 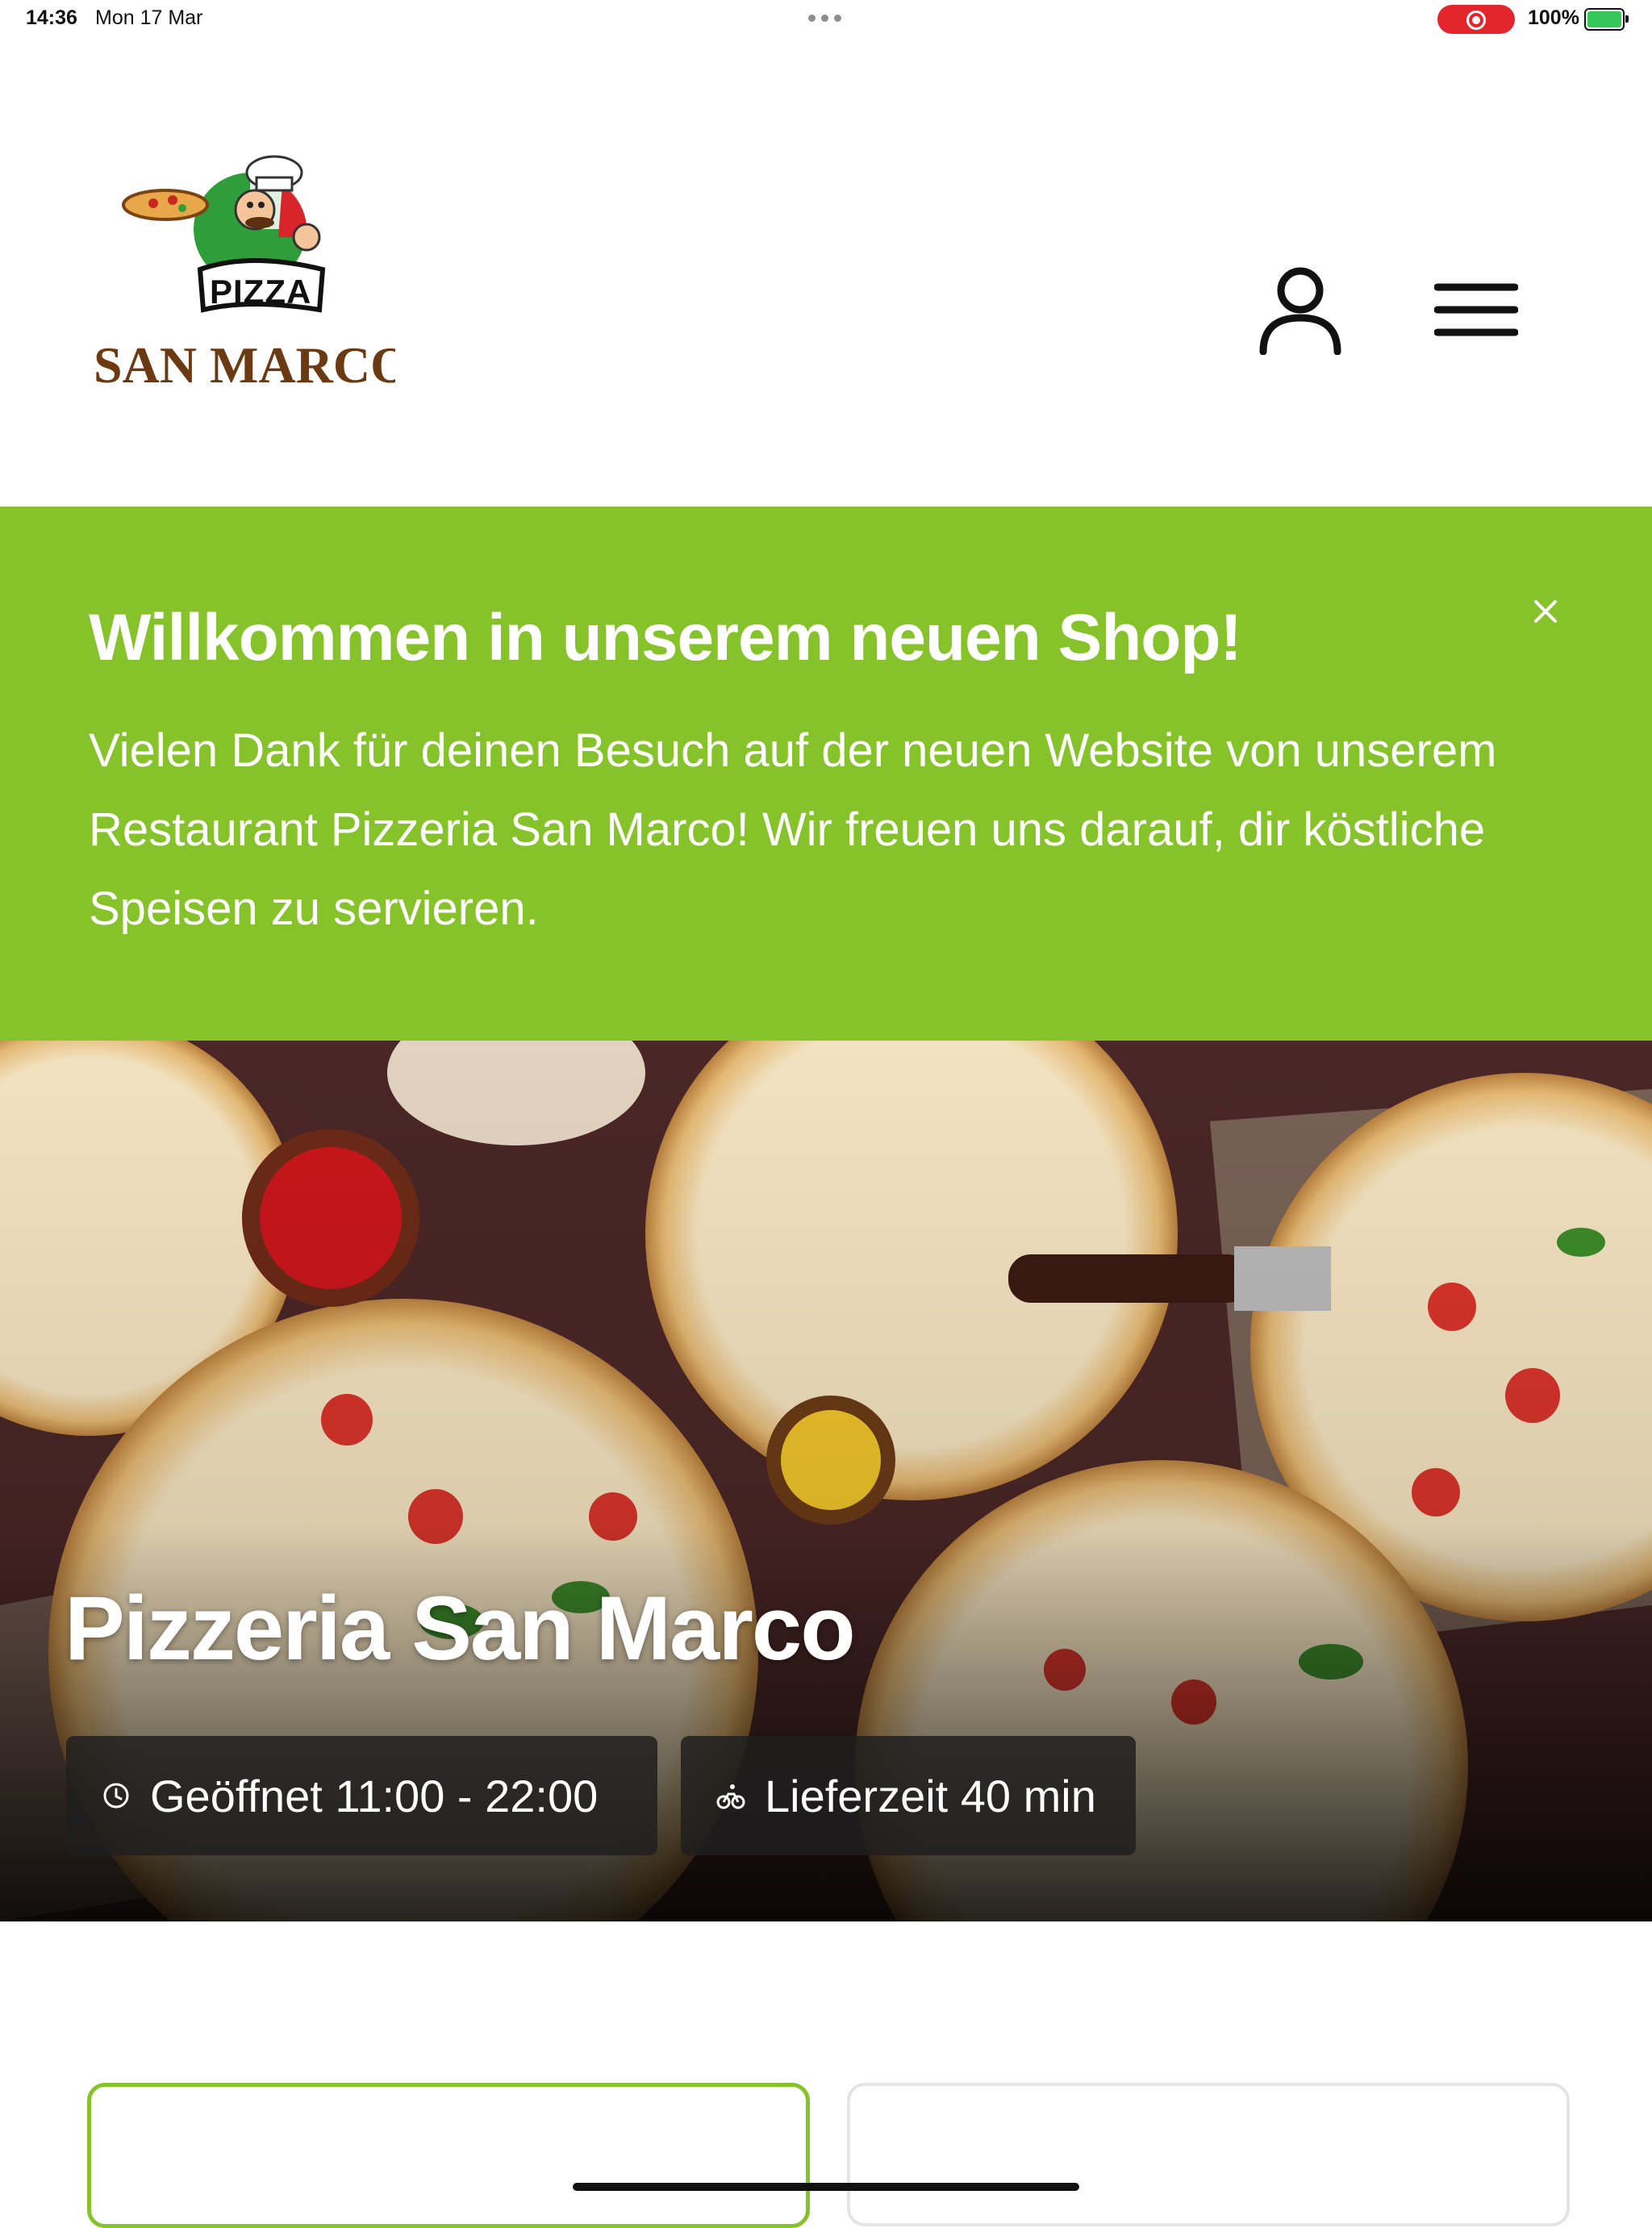 I want to click on user-account-icon, so click(x=1300, y=310).